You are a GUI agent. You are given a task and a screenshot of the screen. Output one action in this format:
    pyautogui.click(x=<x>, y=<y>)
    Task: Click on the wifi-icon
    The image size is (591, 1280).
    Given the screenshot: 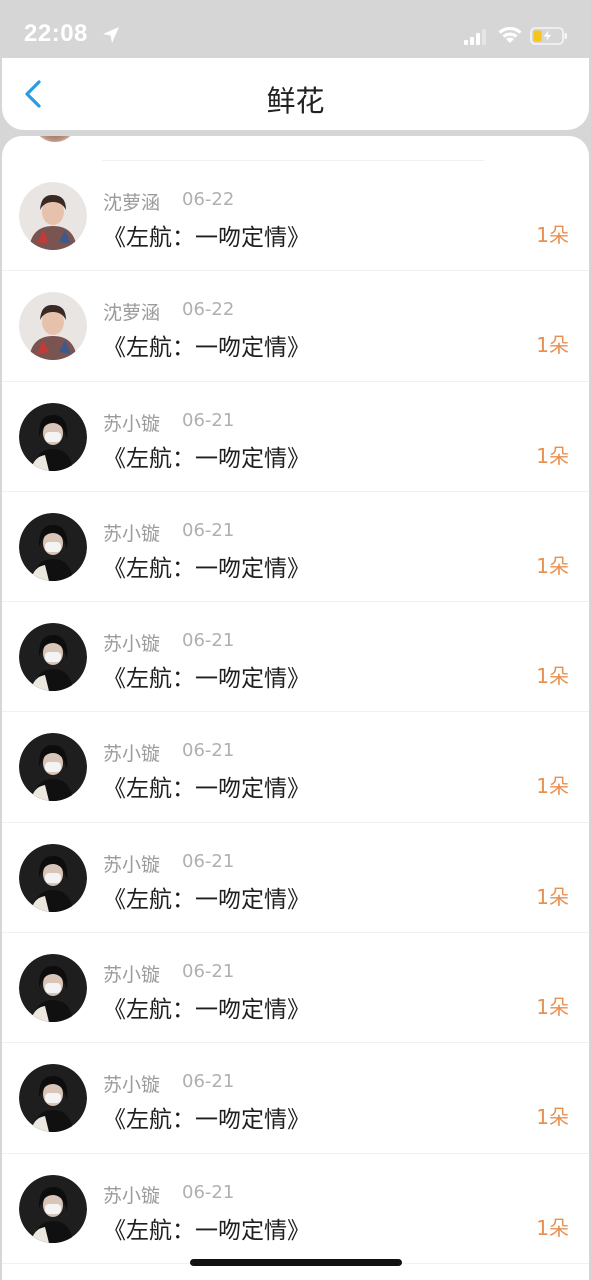 What is the action you would take?
    pyautogui.click(x=510, y=34)
    